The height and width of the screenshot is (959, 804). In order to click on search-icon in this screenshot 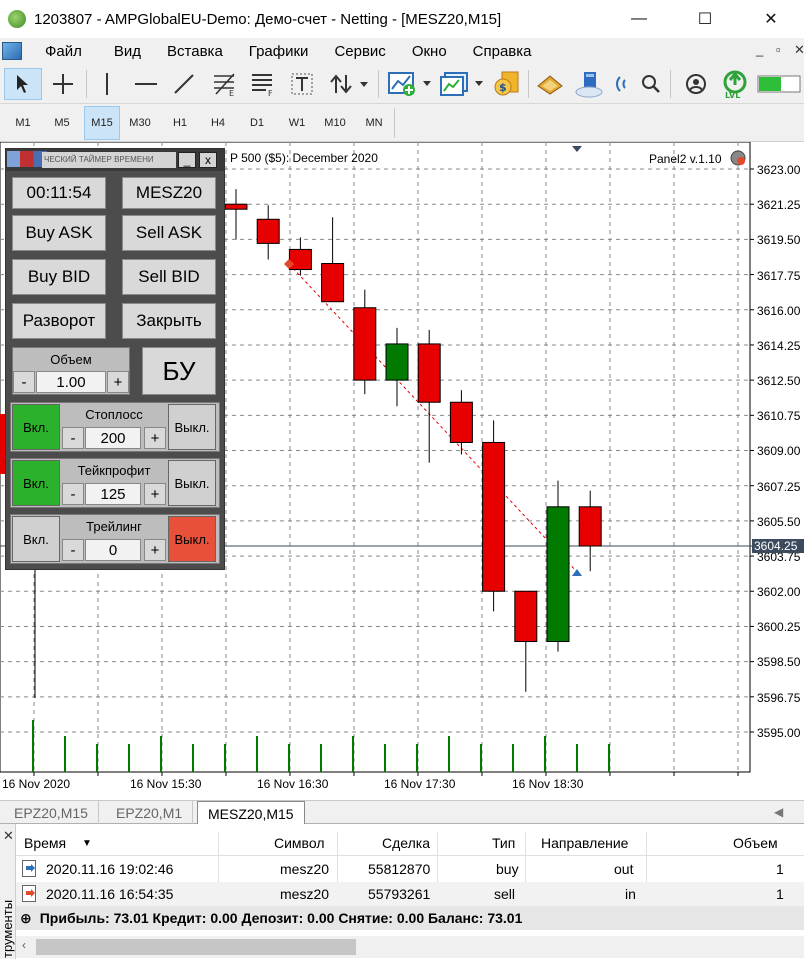, I will do `click(651, 84)`.